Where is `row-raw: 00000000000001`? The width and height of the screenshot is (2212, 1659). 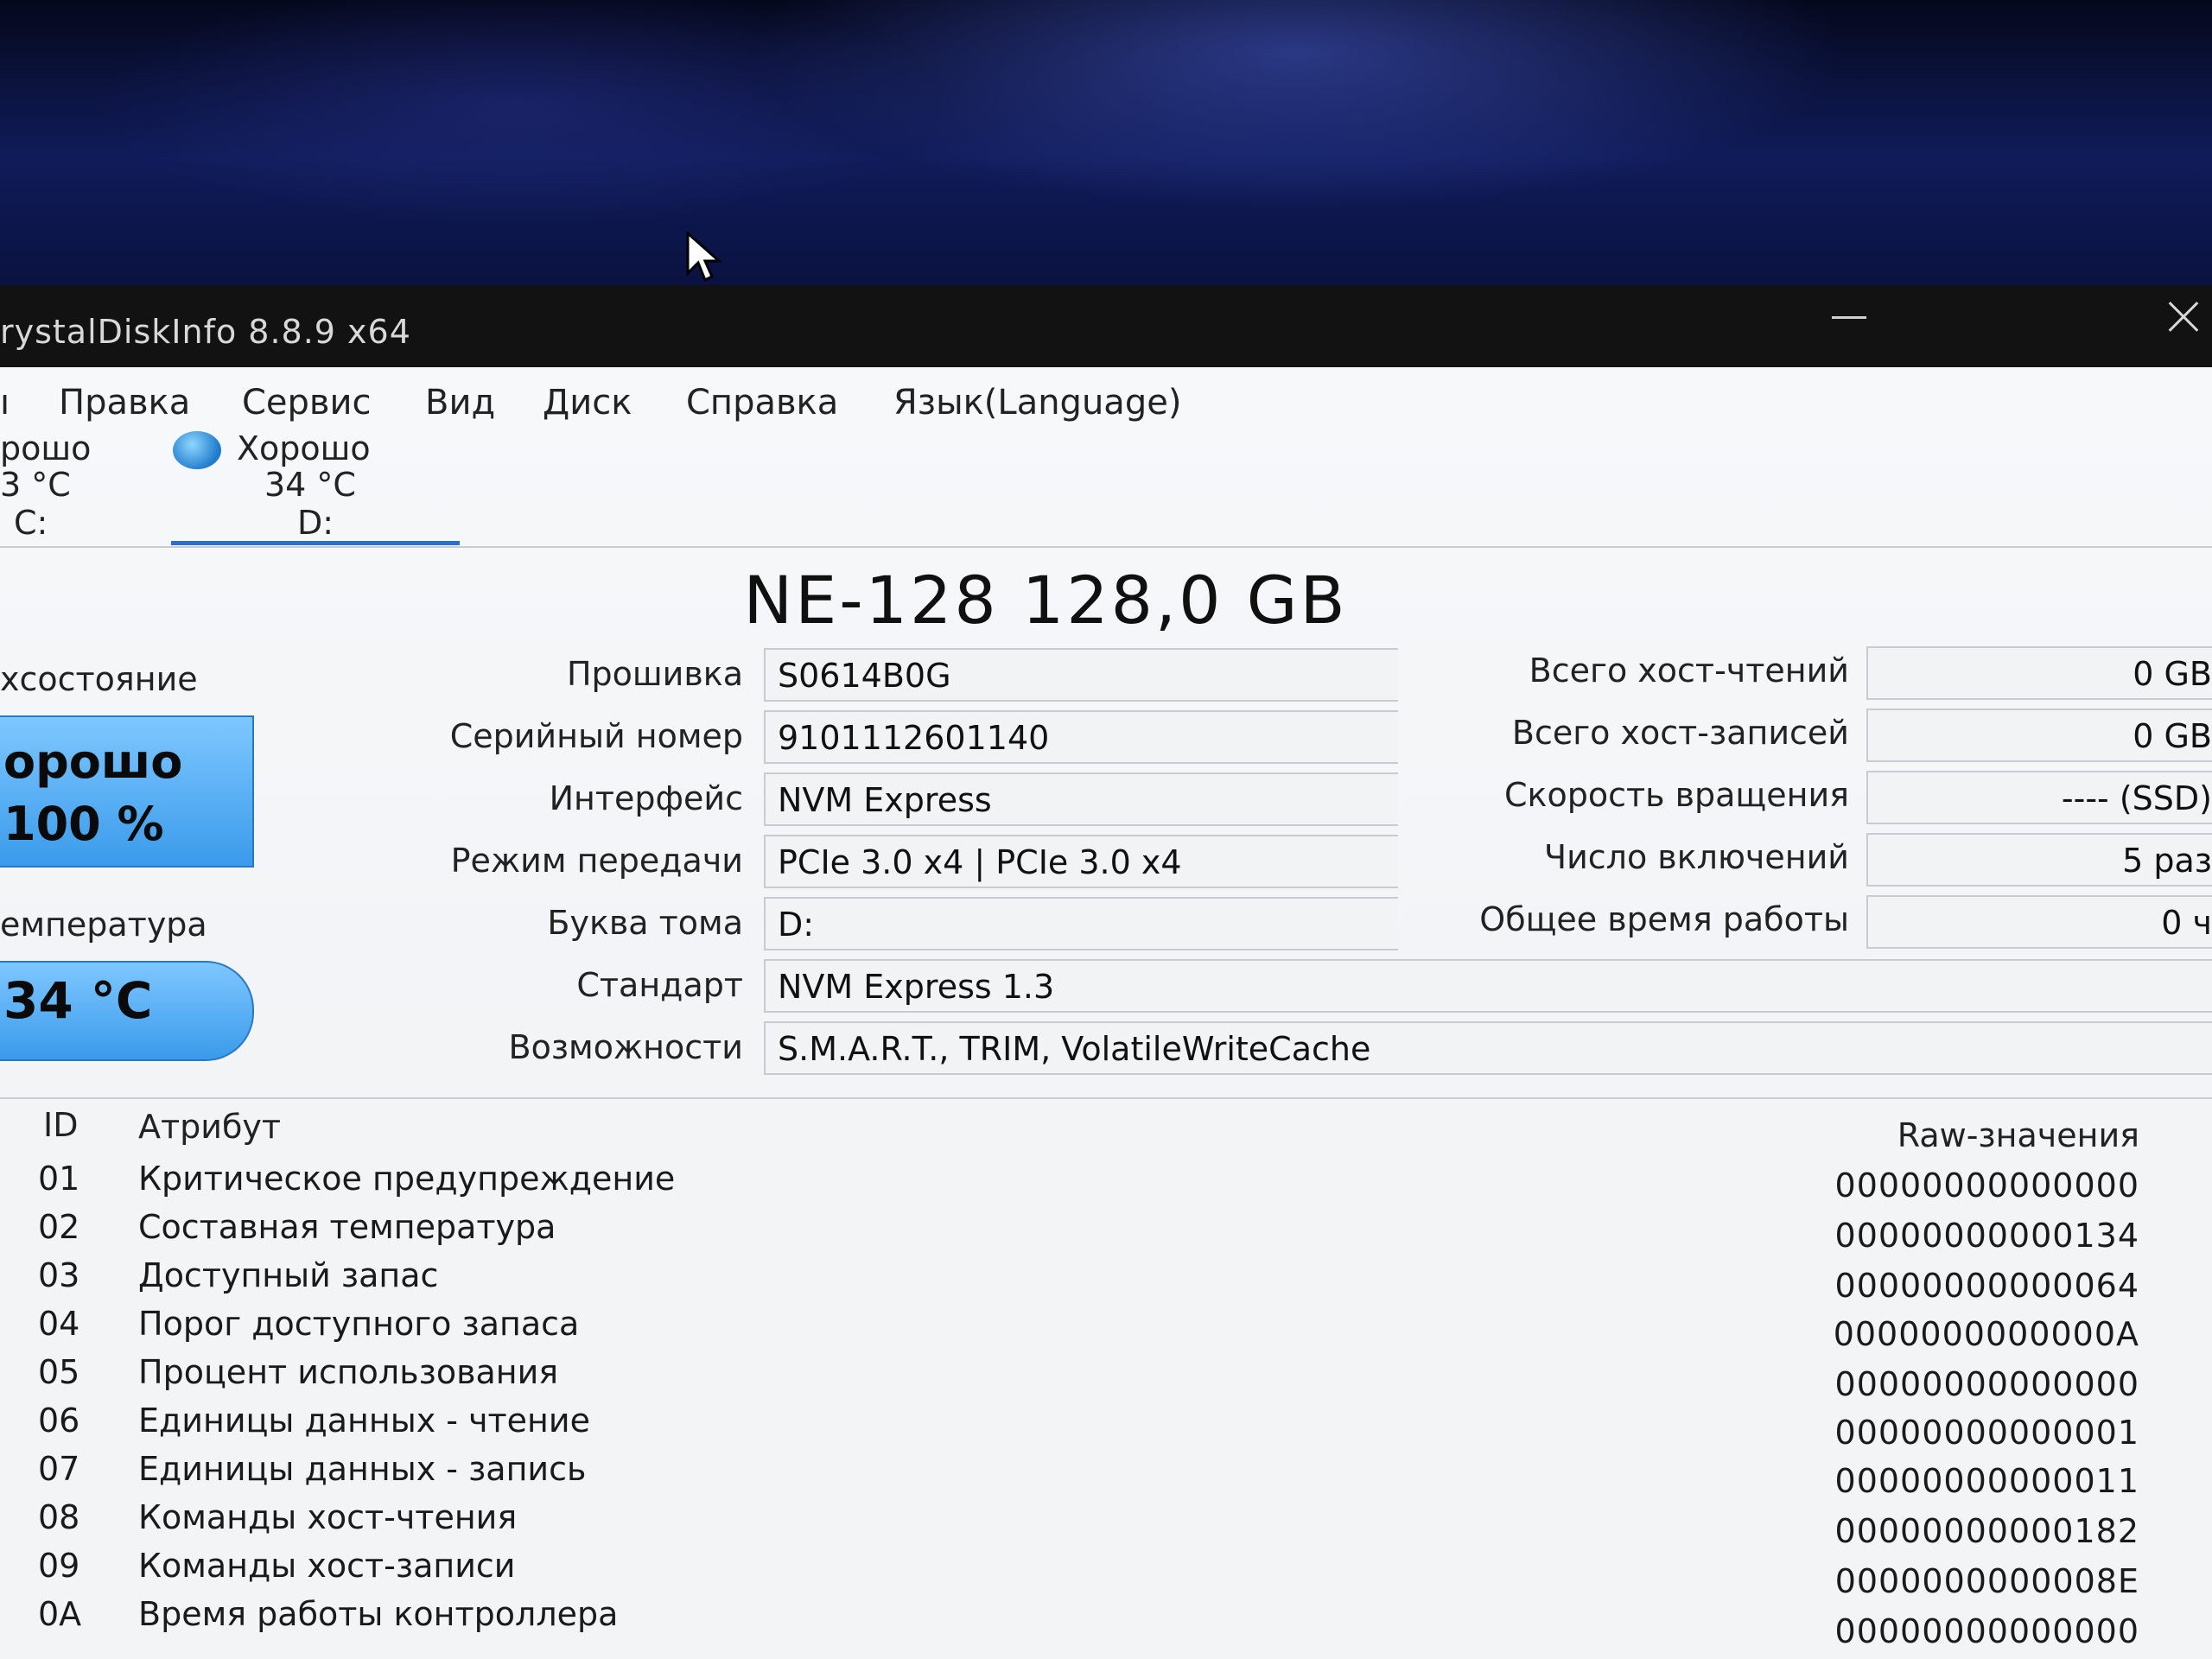 row-raw: 00000000000001 is located at coordinates (1986, 1433).